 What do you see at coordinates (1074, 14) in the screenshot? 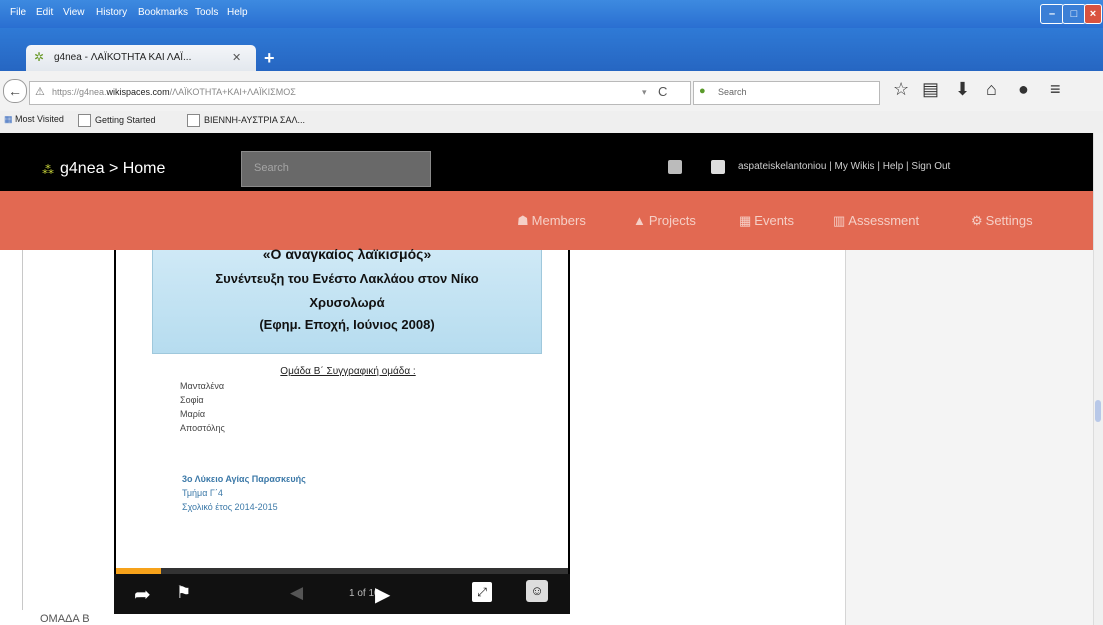
I see `maximize-icon: □` at bounding box center [1074, 14].